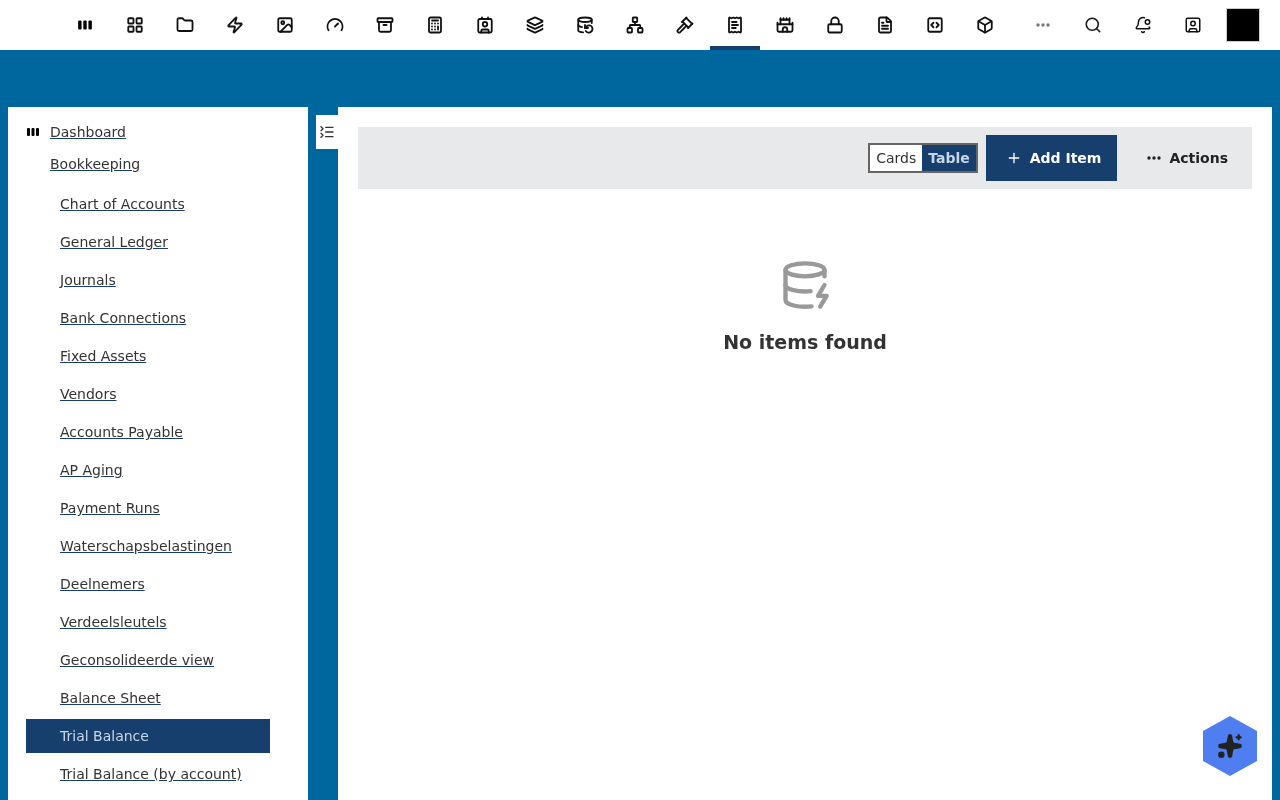  Describe the element at coordinates (1143, 25) in the screenshot. I see `bell-icon` at that location.